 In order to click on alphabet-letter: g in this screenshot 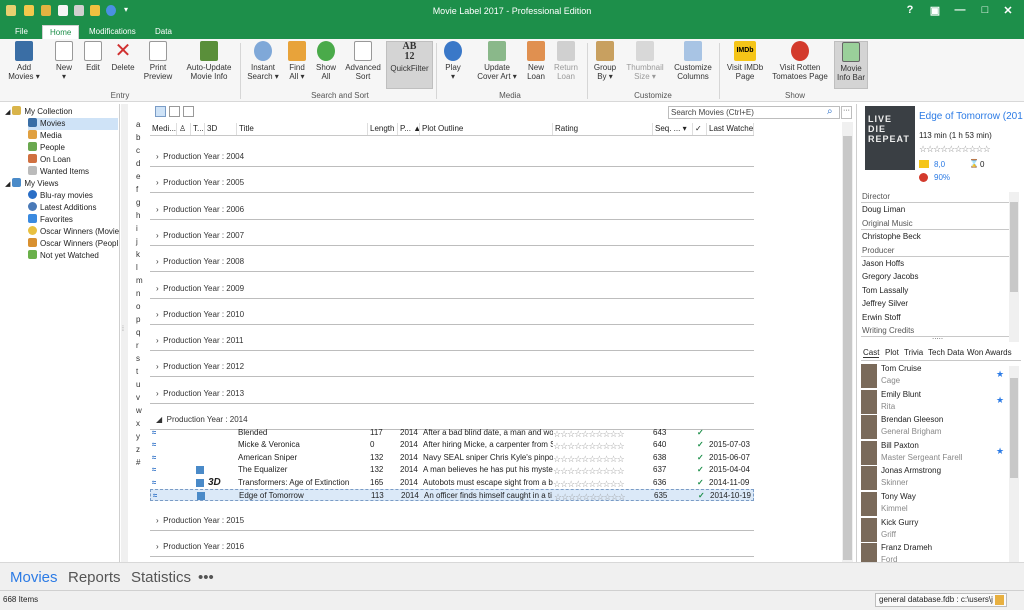, I will do `click(138, 202)`.